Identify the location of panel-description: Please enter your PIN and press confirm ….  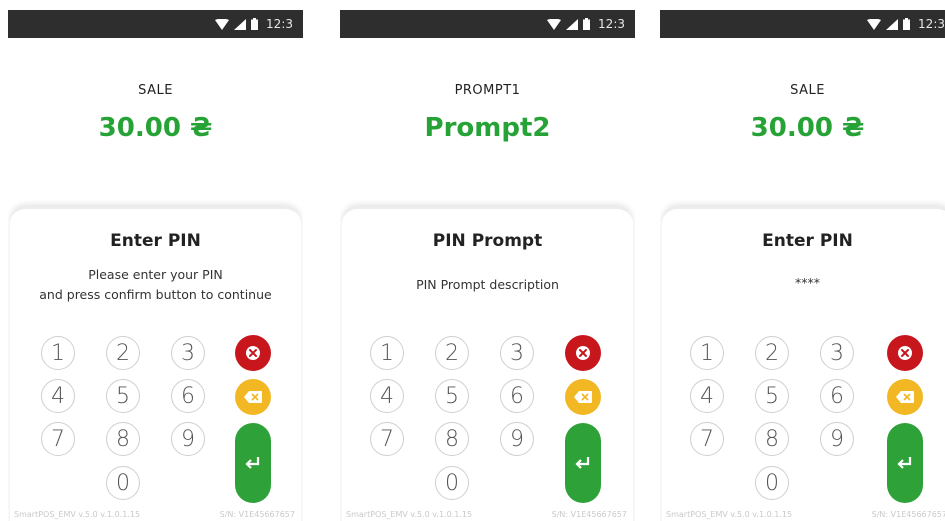
(155, 285).